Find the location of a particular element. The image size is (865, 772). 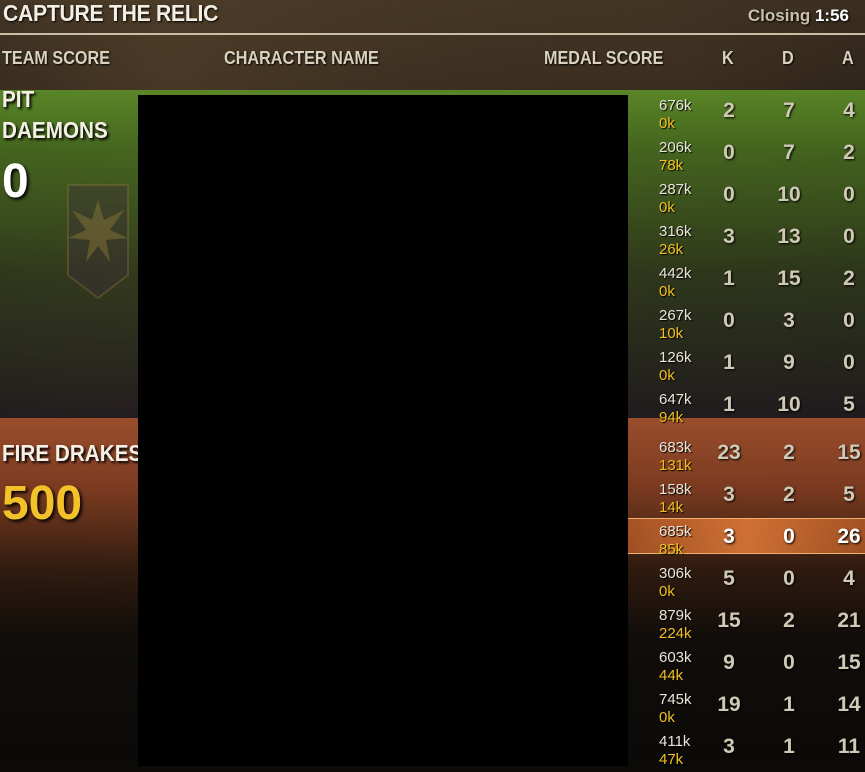

player-row: 306k 0k 5 0 4 is located at coordinates (746, 583).